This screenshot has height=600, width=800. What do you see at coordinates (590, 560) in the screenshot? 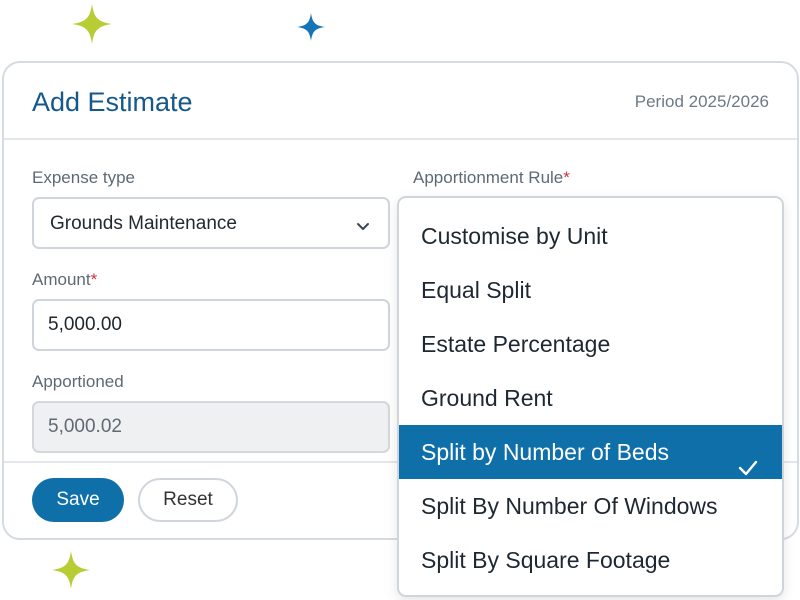
I see `option-split-by-square-footage: Split By Square Footage` at bounding box center [590, 560].